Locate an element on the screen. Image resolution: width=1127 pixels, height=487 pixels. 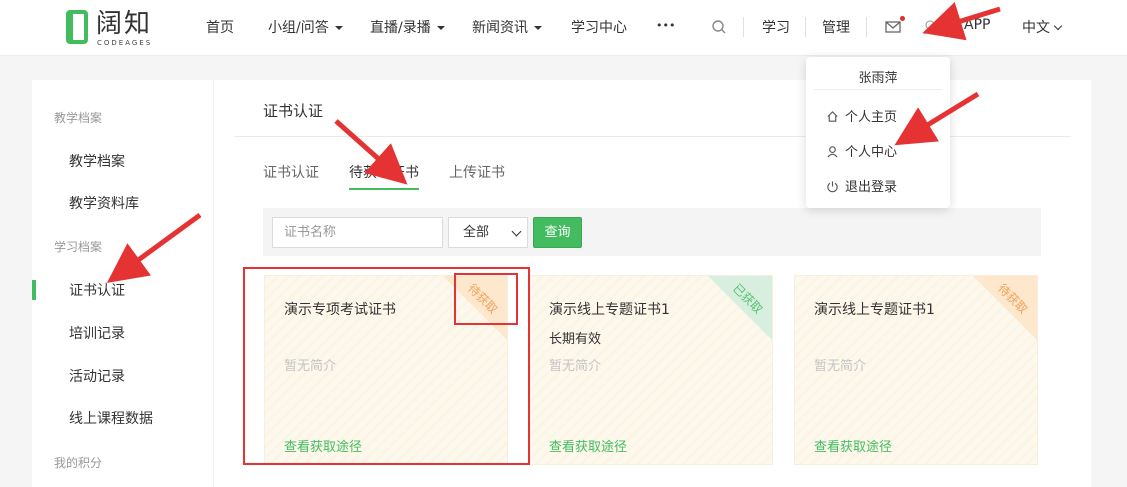
nav-app: APP is located at coordinates (977, 25).